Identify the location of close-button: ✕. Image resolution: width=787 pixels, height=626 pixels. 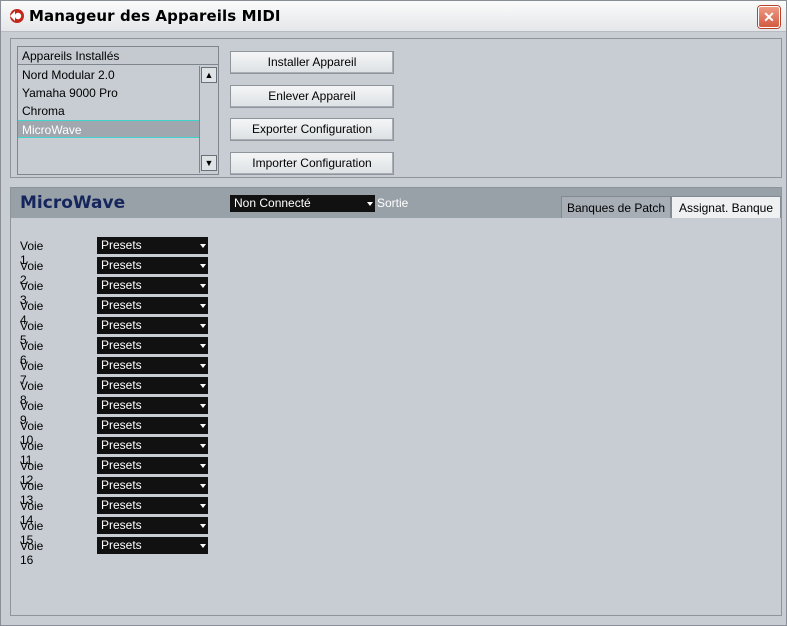
(769, 17).